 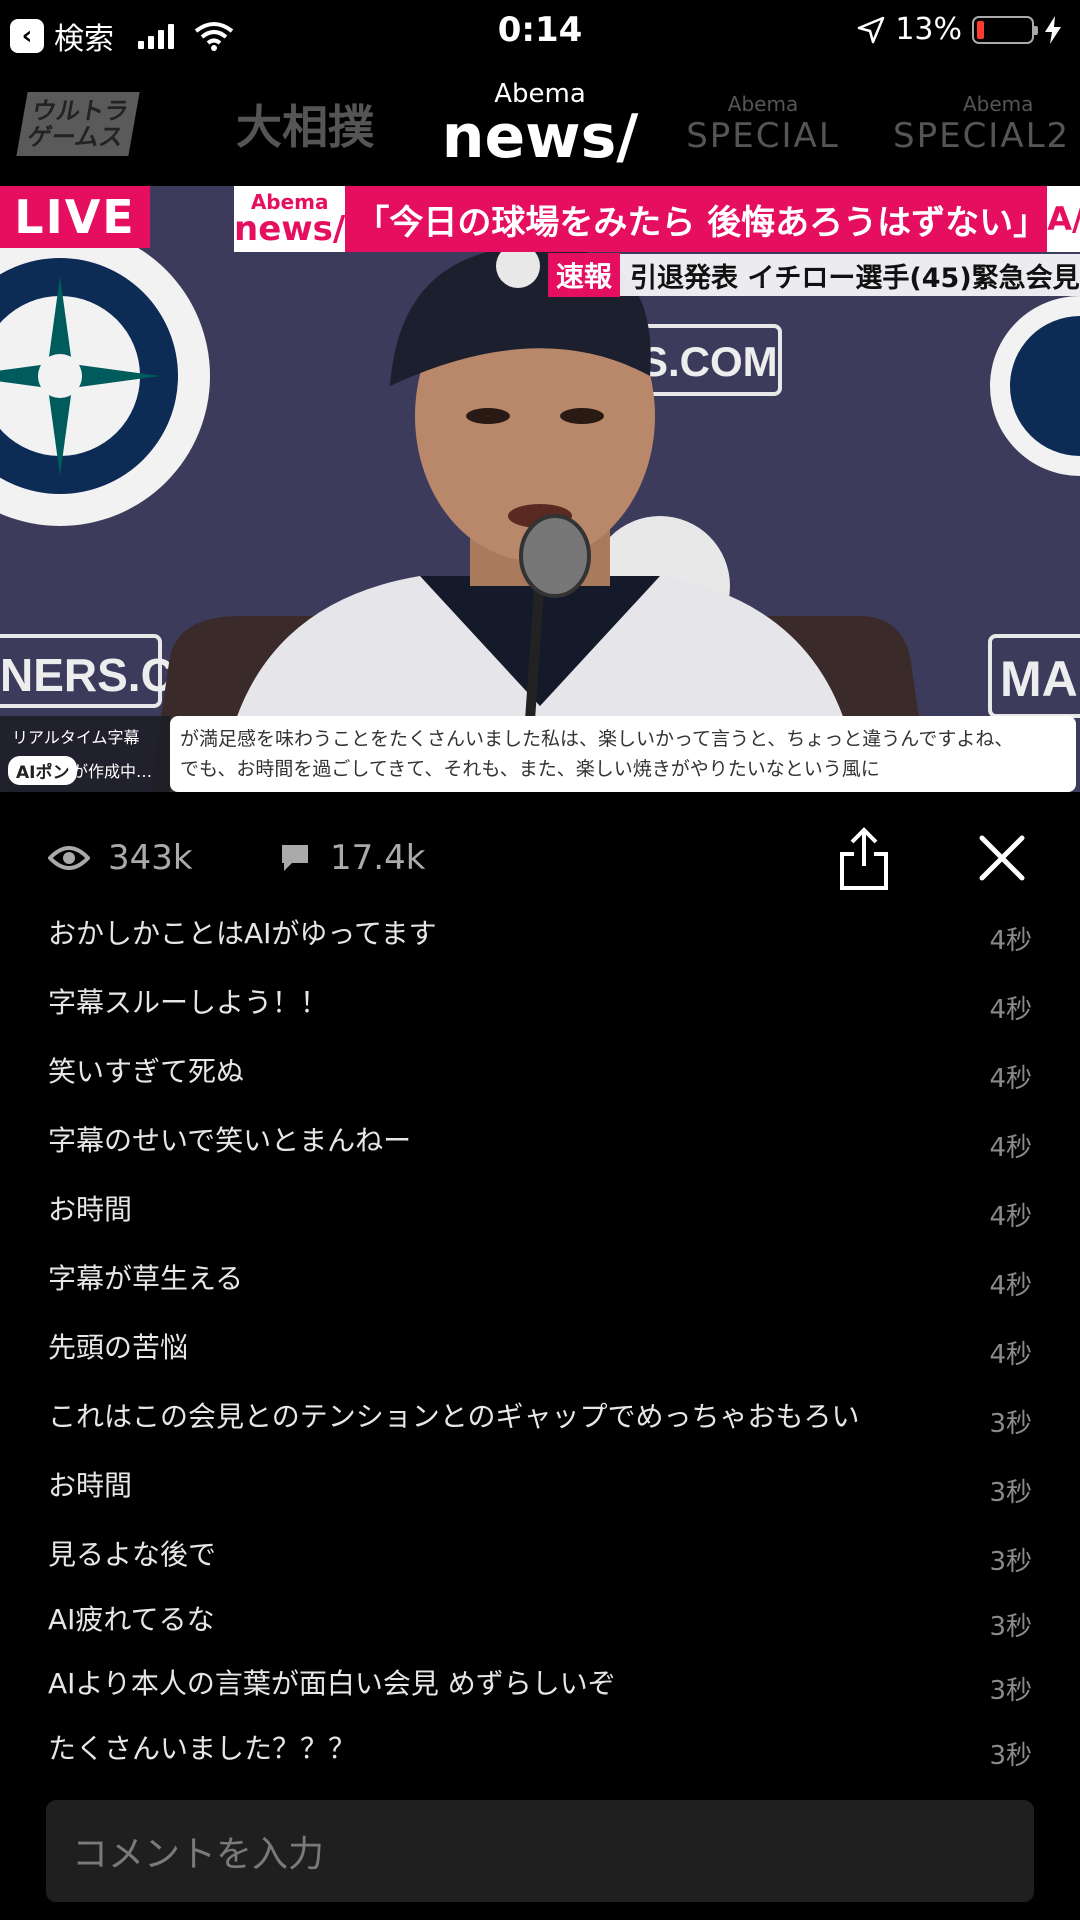 What do you see at coordinates (763, 136) in the screenshot?
I see `channel-logo-text: SPECIAL` at bounding box center [763, 136].